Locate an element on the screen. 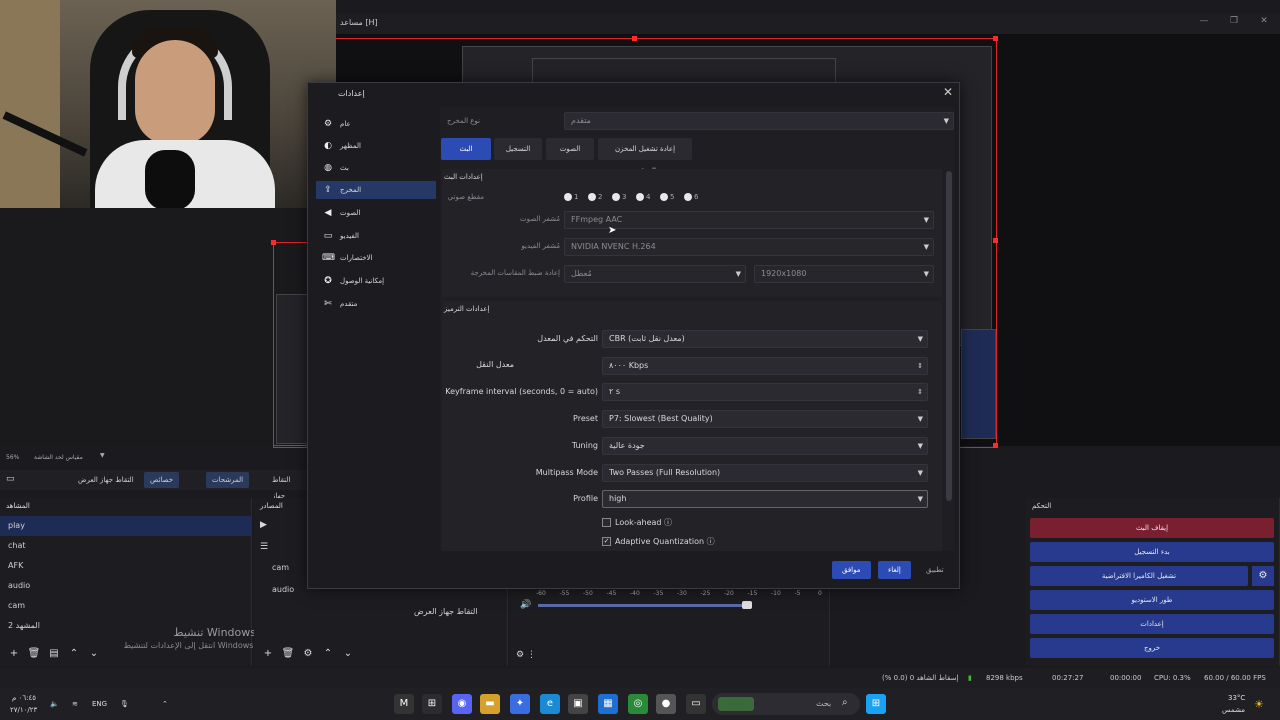  tab-stream: البث is located at coordinates (466, 149).